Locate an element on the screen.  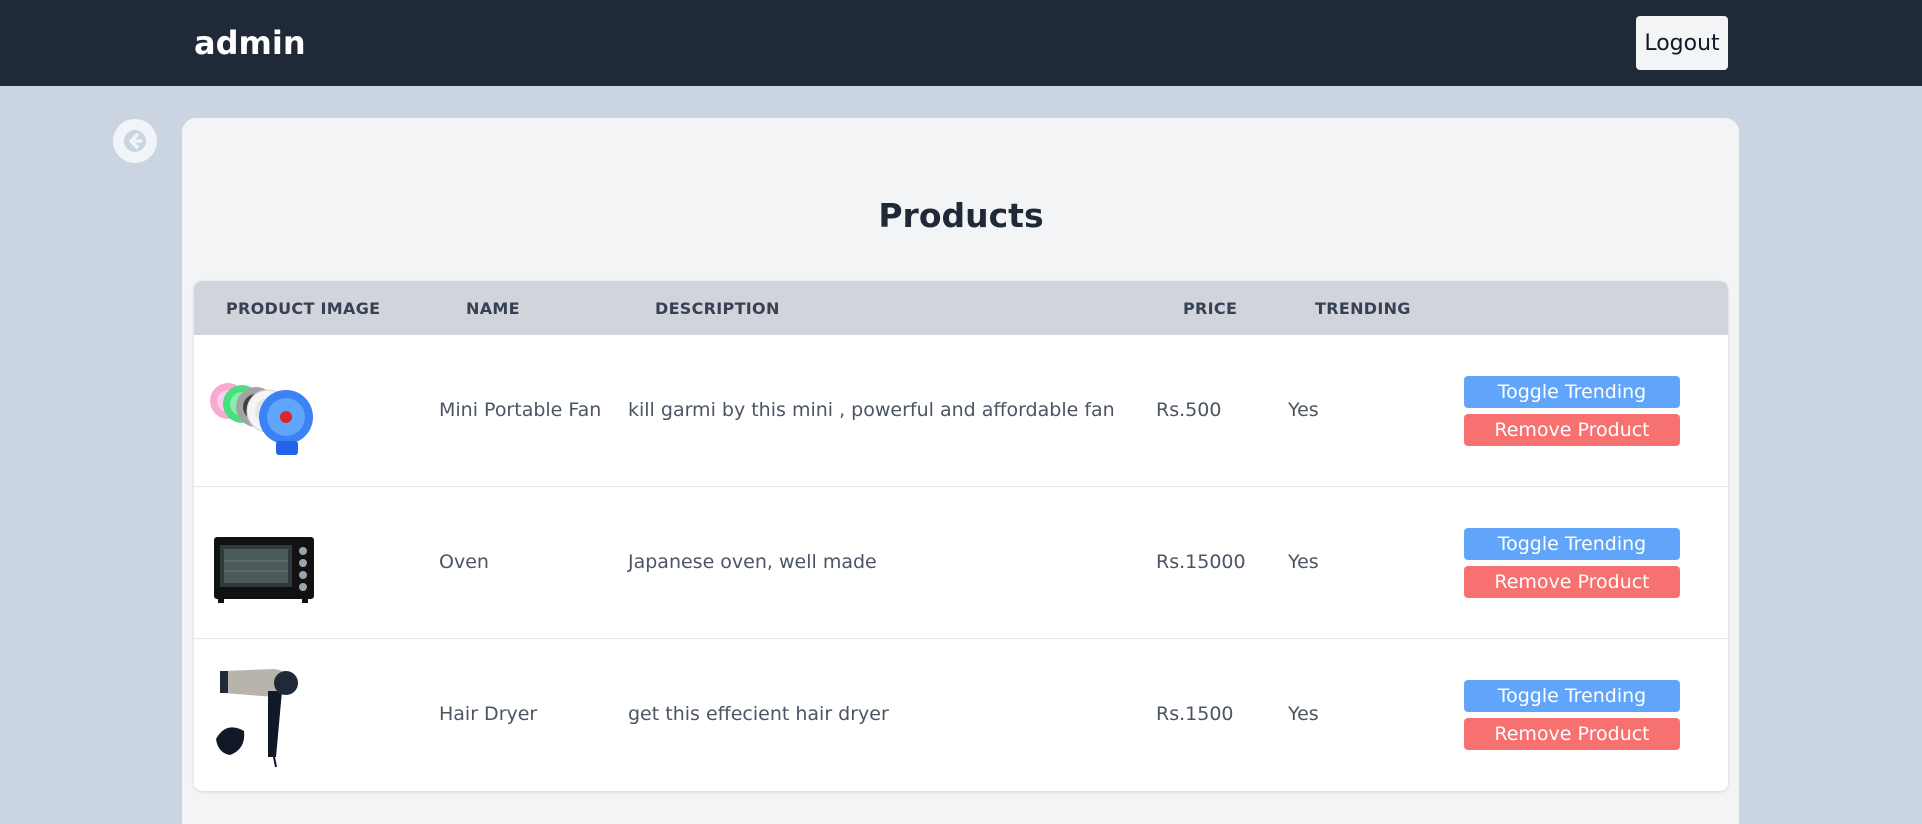
back-button is located at coordinates (135, 141).